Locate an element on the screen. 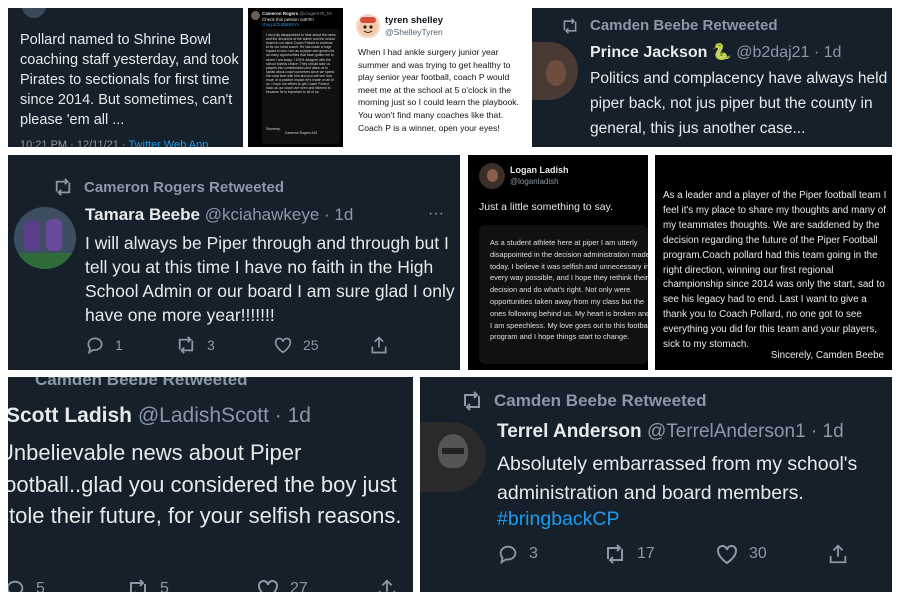 This screenshot has width=900, height=600. tweet-actions: 1 3 25 is located at coordinates (237, 345).